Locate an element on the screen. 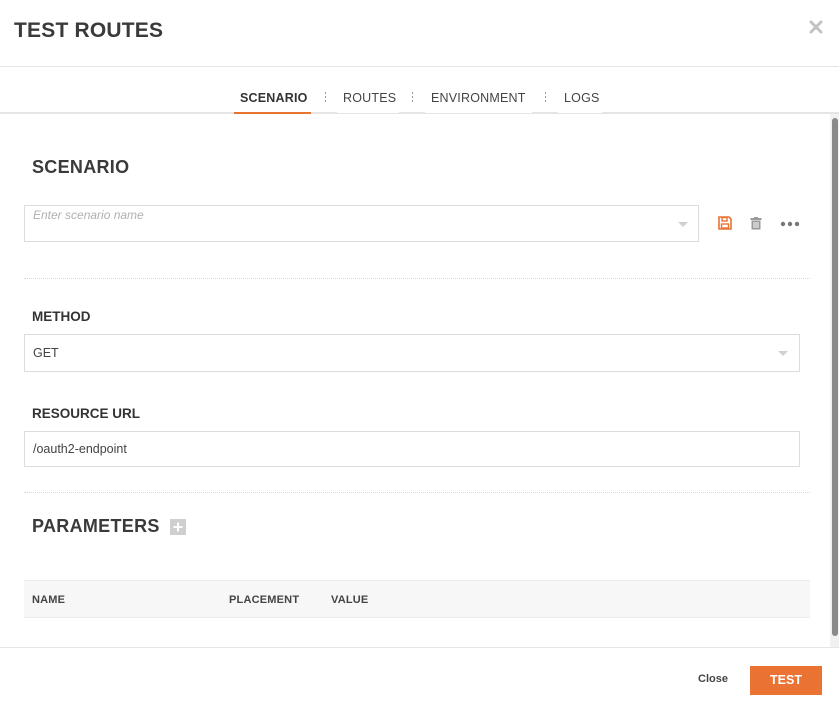 The image size is (839, 705). save-icon is located at coordinates (725, 223).